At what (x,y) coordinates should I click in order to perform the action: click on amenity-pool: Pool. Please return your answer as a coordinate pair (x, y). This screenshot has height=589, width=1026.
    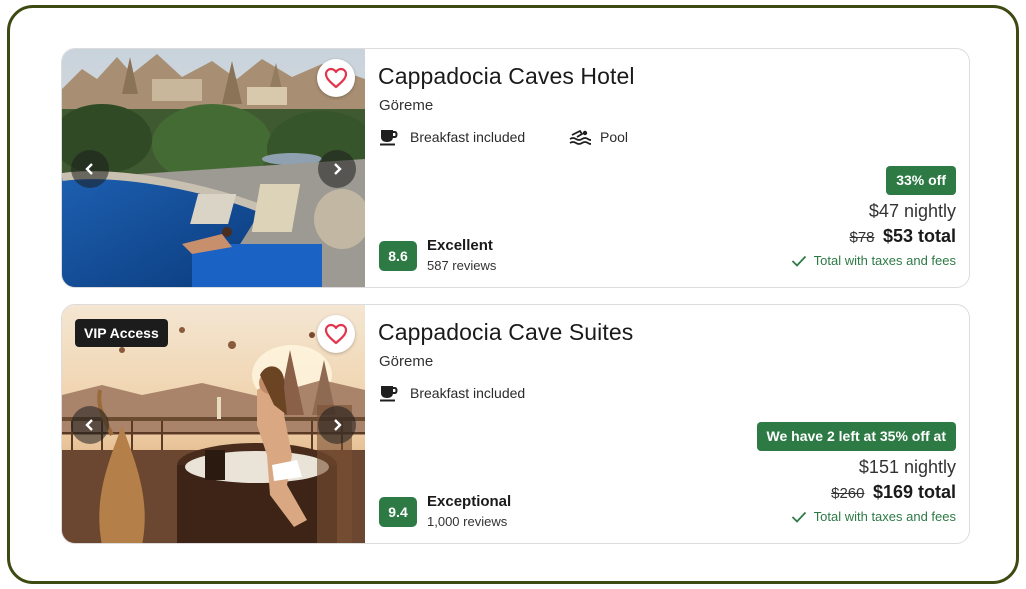
    Looking at the image, I should click on (598, 137).